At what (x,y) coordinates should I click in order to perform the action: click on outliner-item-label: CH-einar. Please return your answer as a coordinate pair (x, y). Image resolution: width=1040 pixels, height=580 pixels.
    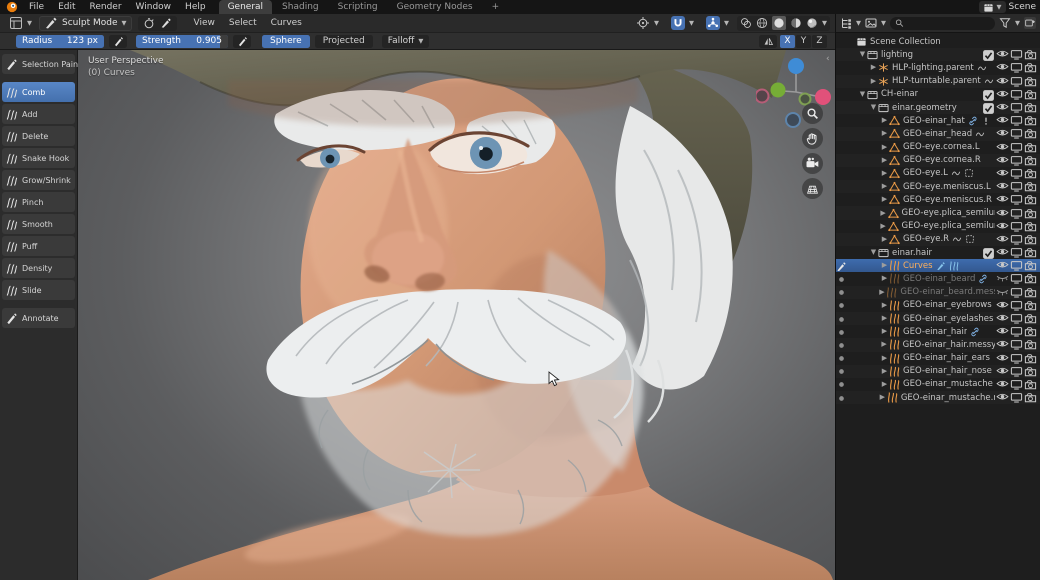
    Looking at the image, I should click on (899, 94).